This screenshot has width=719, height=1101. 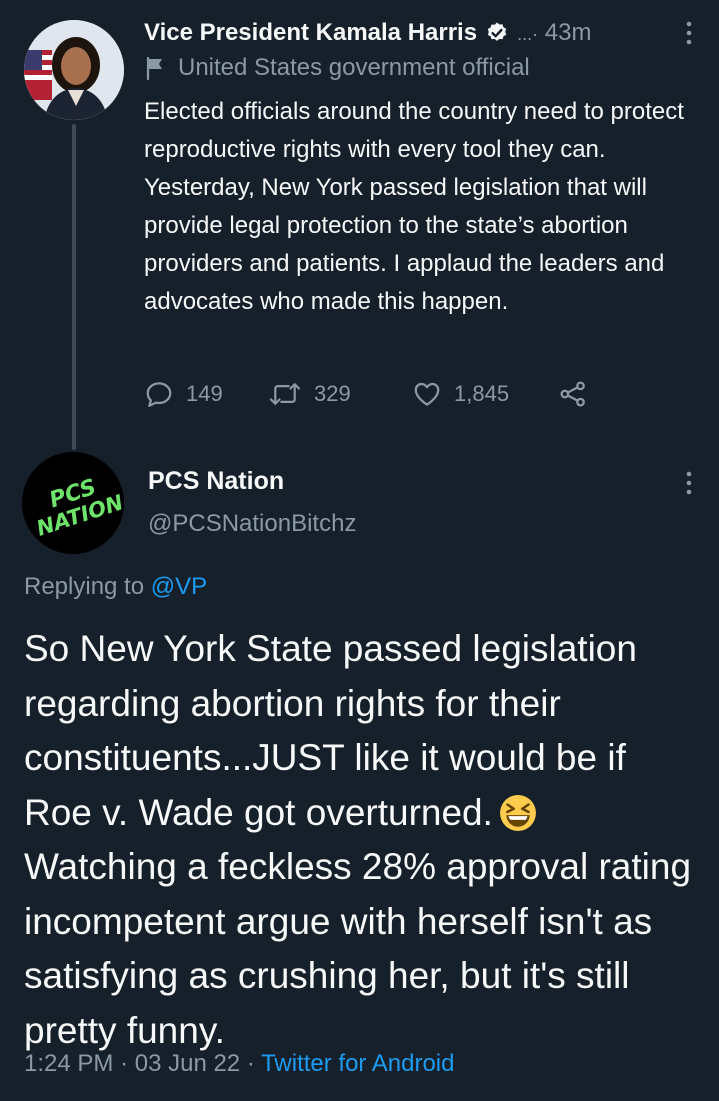 What do you see at coordinates (285, 394) in the screenshot?
I see `retweet-icon` at bounding box center [285, 394].